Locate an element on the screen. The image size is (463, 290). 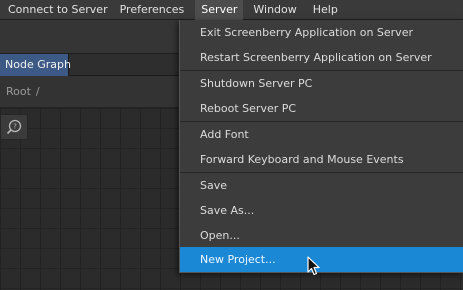
help-search-icon: ? is located at coordinates (14, 127).